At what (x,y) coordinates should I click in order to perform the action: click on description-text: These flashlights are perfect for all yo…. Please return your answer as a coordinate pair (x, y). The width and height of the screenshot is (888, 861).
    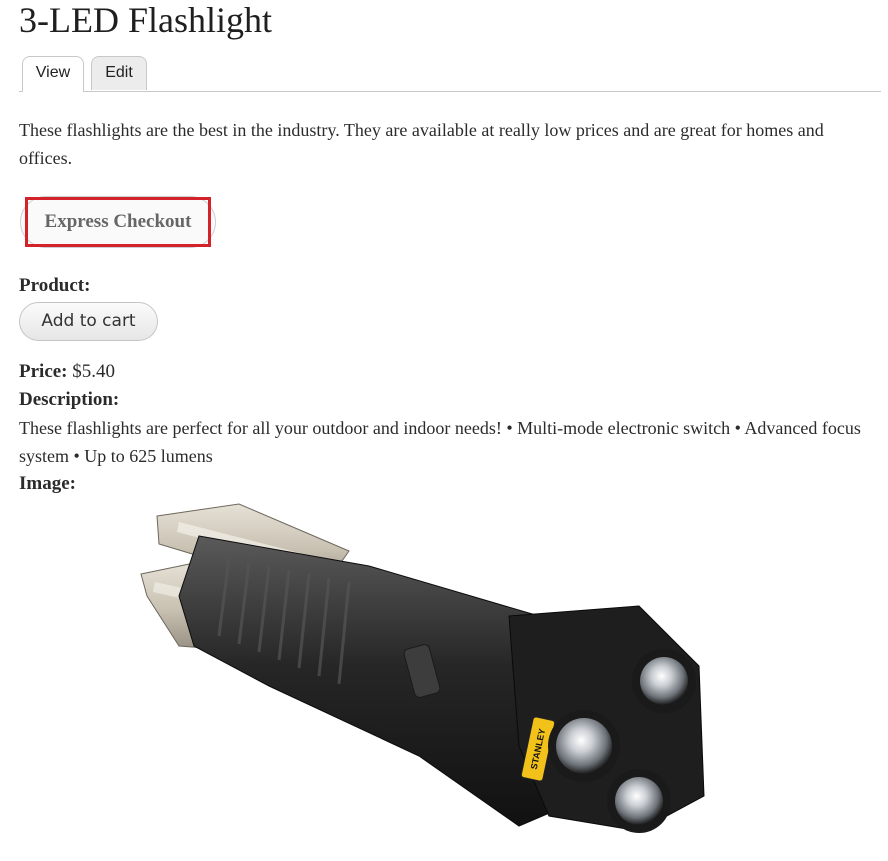
    Looking at the image, I should click on (440, 442).